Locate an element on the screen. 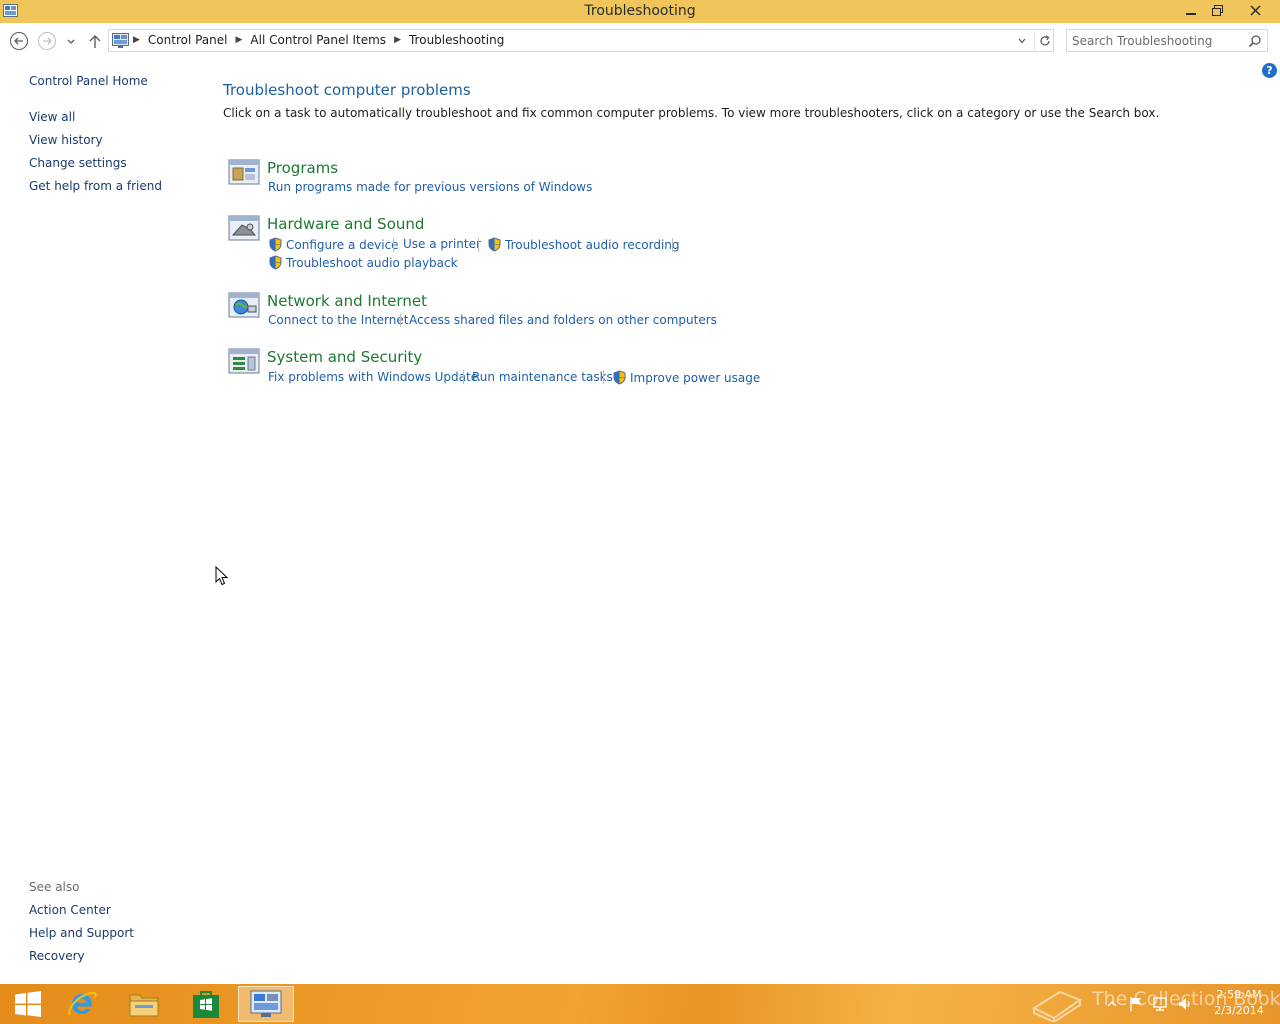 Image resolution: width=1280 pixels, height=1024 pixels. up-arrow-icon is located at coordinates (95, 41).